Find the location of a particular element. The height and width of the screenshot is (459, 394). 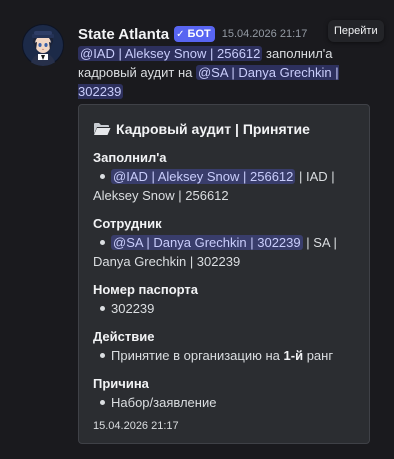

verified-check-icon: ✓ is located at coordinates (180, 34).